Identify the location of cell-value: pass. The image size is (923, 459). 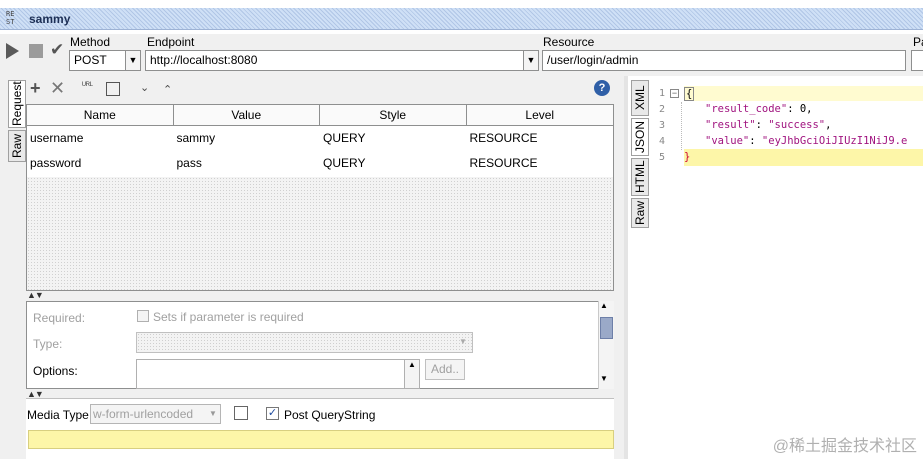
(247, 163).